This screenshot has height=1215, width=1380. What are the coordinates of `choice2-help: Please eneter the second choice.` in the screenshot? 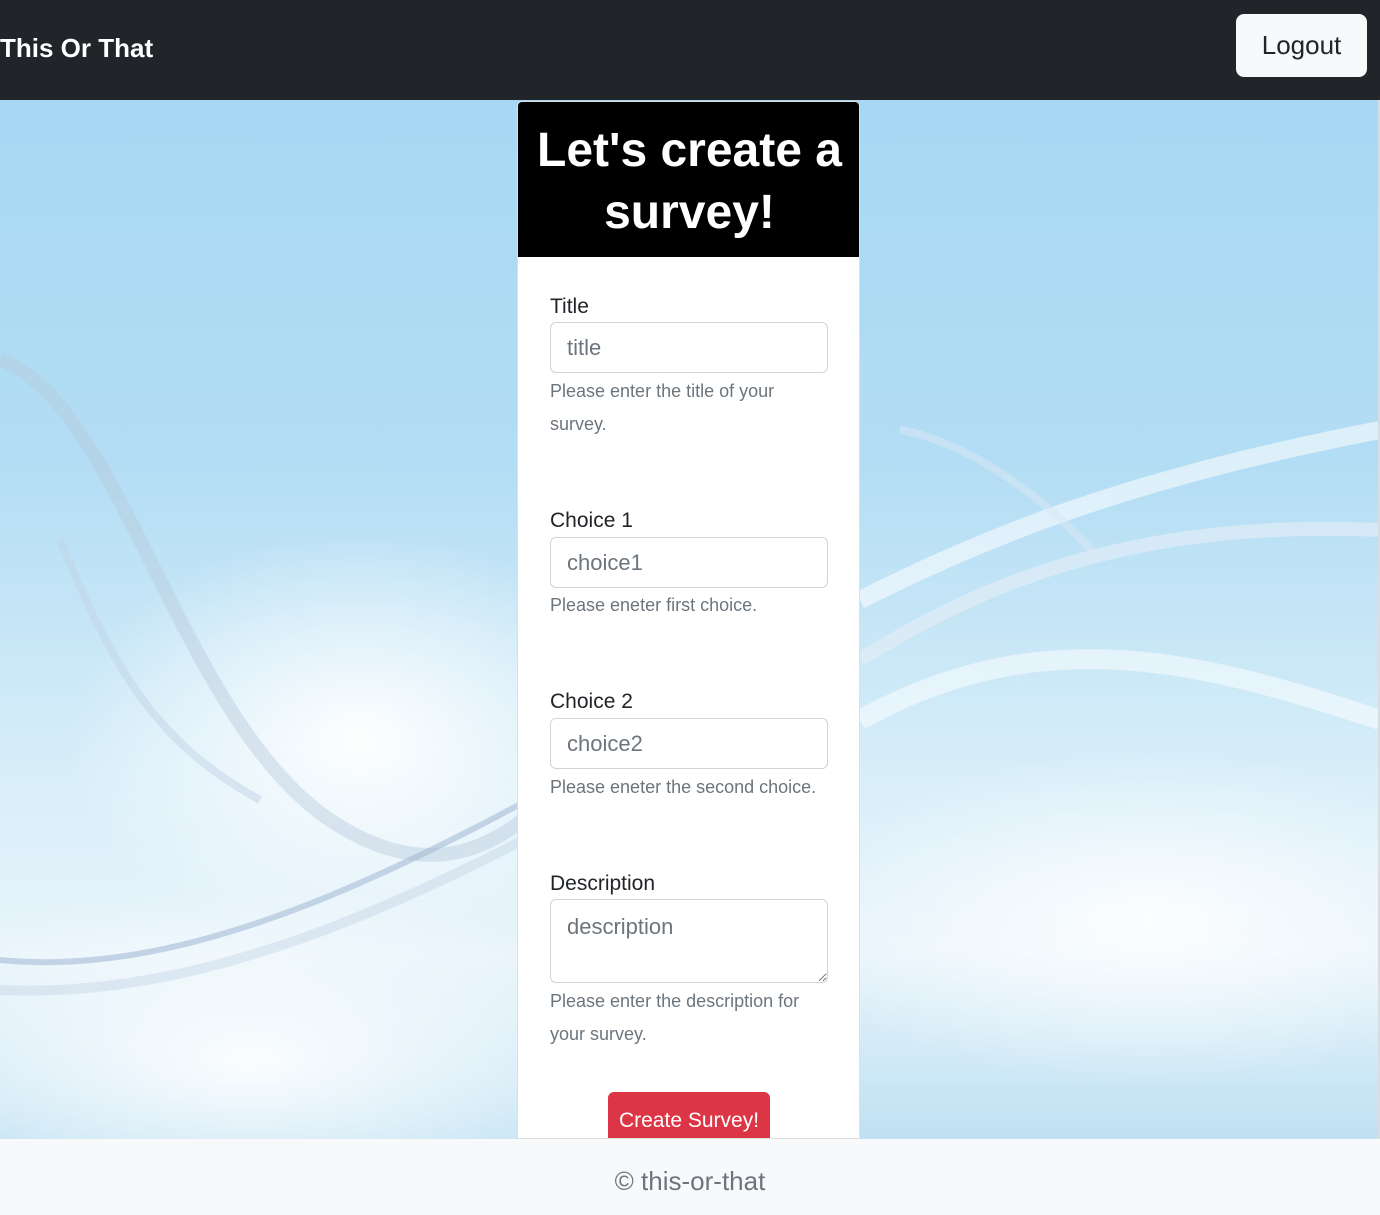 It's located at (683, 787).